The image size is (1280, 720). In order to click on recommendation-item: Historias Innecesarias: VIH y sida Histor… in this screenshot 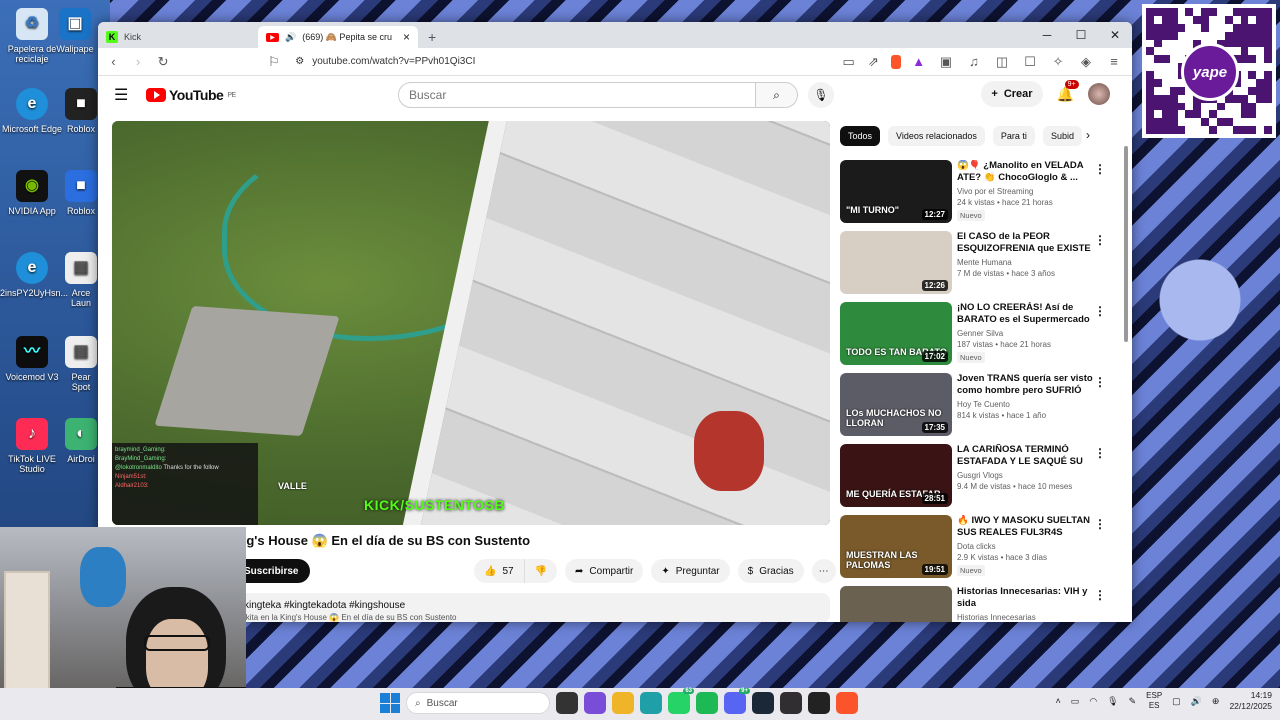, I will do `click(975, 604)`.